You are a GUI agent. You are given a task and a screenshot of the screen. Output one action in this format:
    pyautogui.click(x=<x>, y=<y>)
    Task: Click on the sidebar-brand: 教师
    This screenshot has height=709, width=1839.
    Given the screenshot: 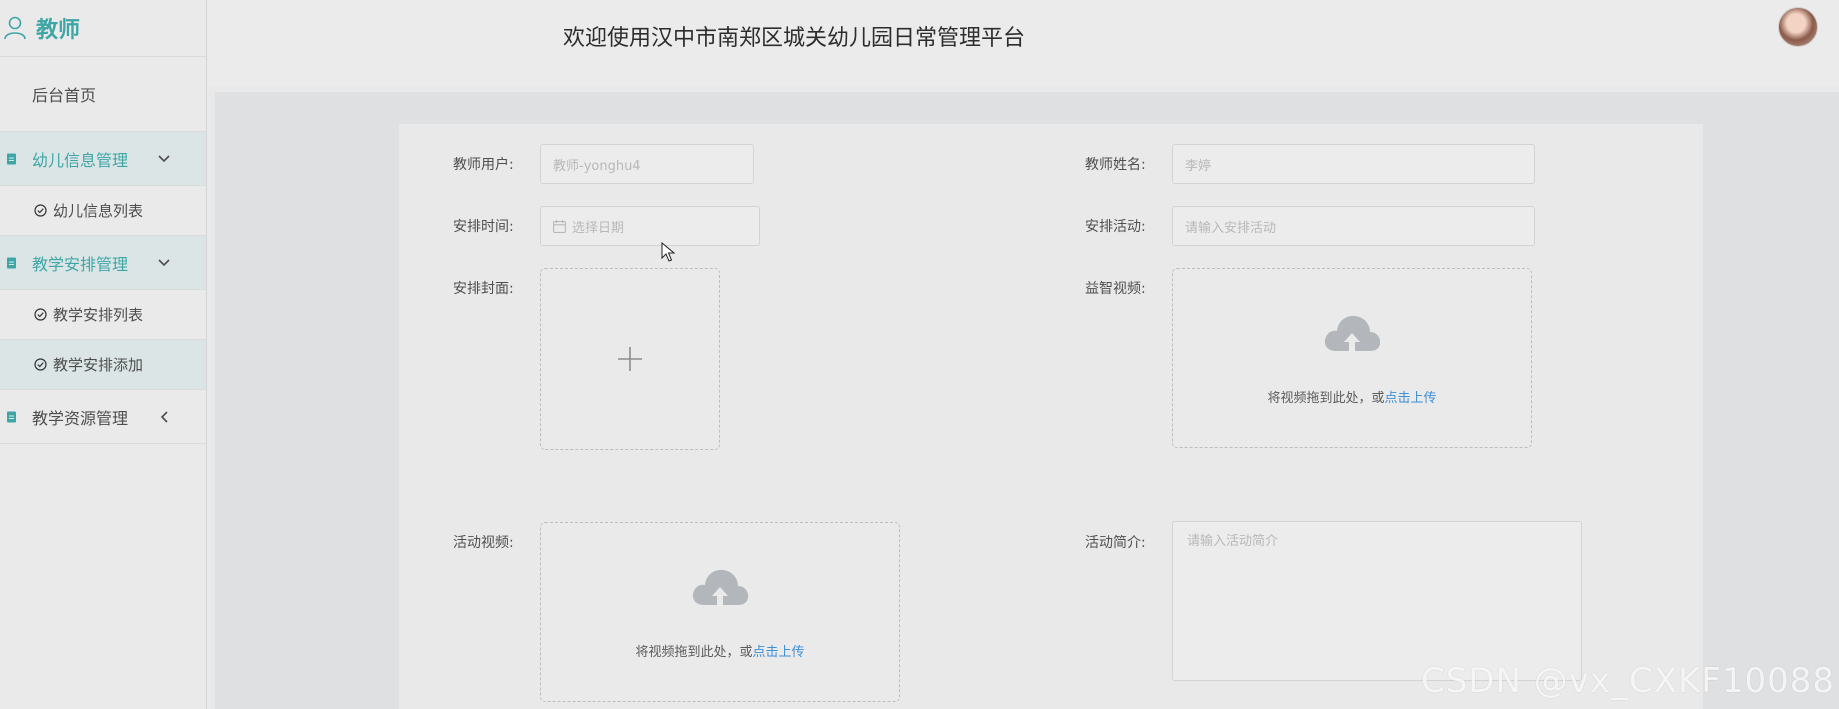 What is the action you would take?
    pyautogui.click(x=103, y=28)
    